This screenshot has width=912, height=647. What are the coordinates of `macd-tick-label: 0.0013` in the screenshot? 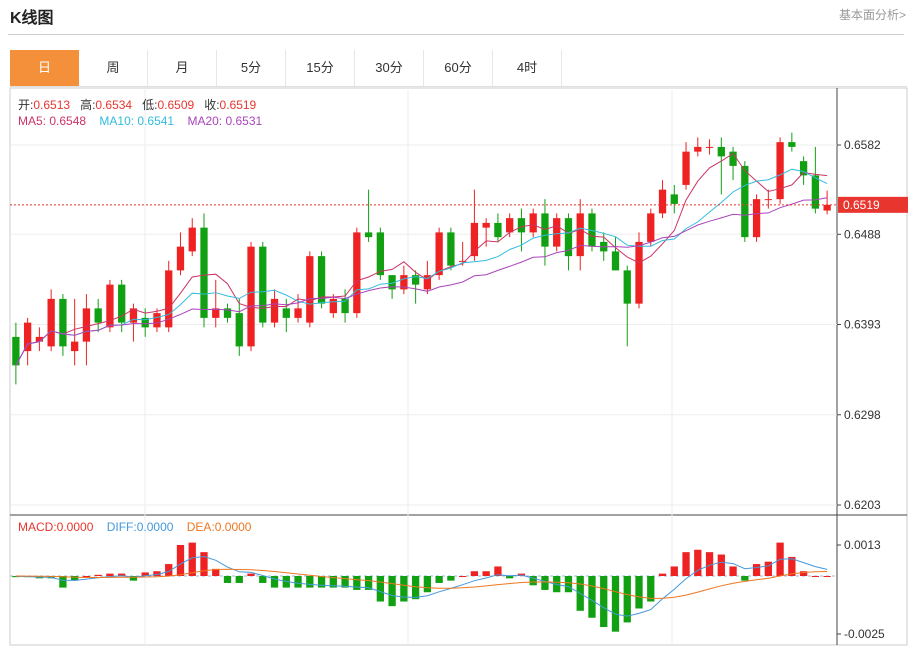 It's located at (862, 545).